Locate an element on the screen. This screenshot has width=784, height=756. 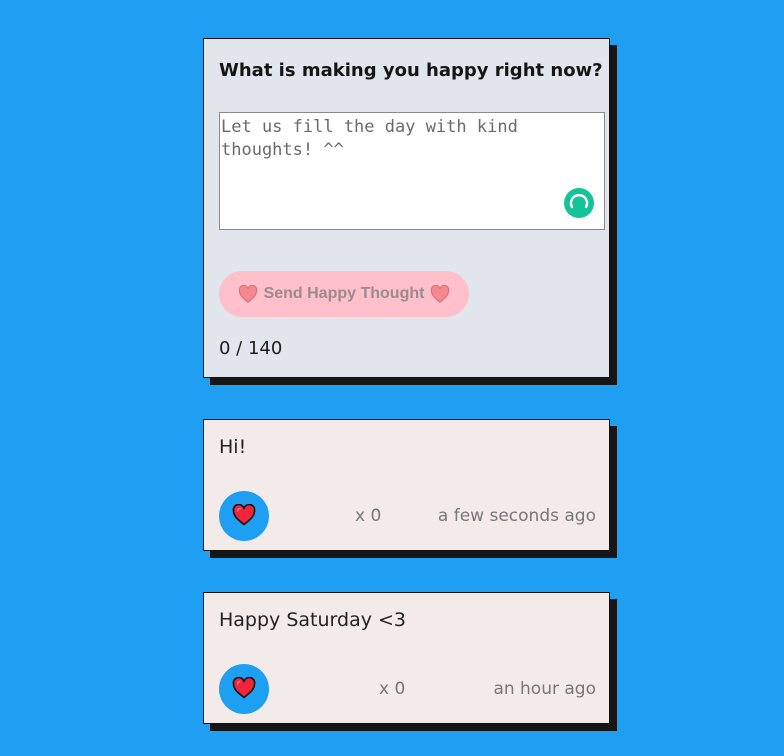
send-button-label: Send Happy Thought is located at coordinates (344, 293).